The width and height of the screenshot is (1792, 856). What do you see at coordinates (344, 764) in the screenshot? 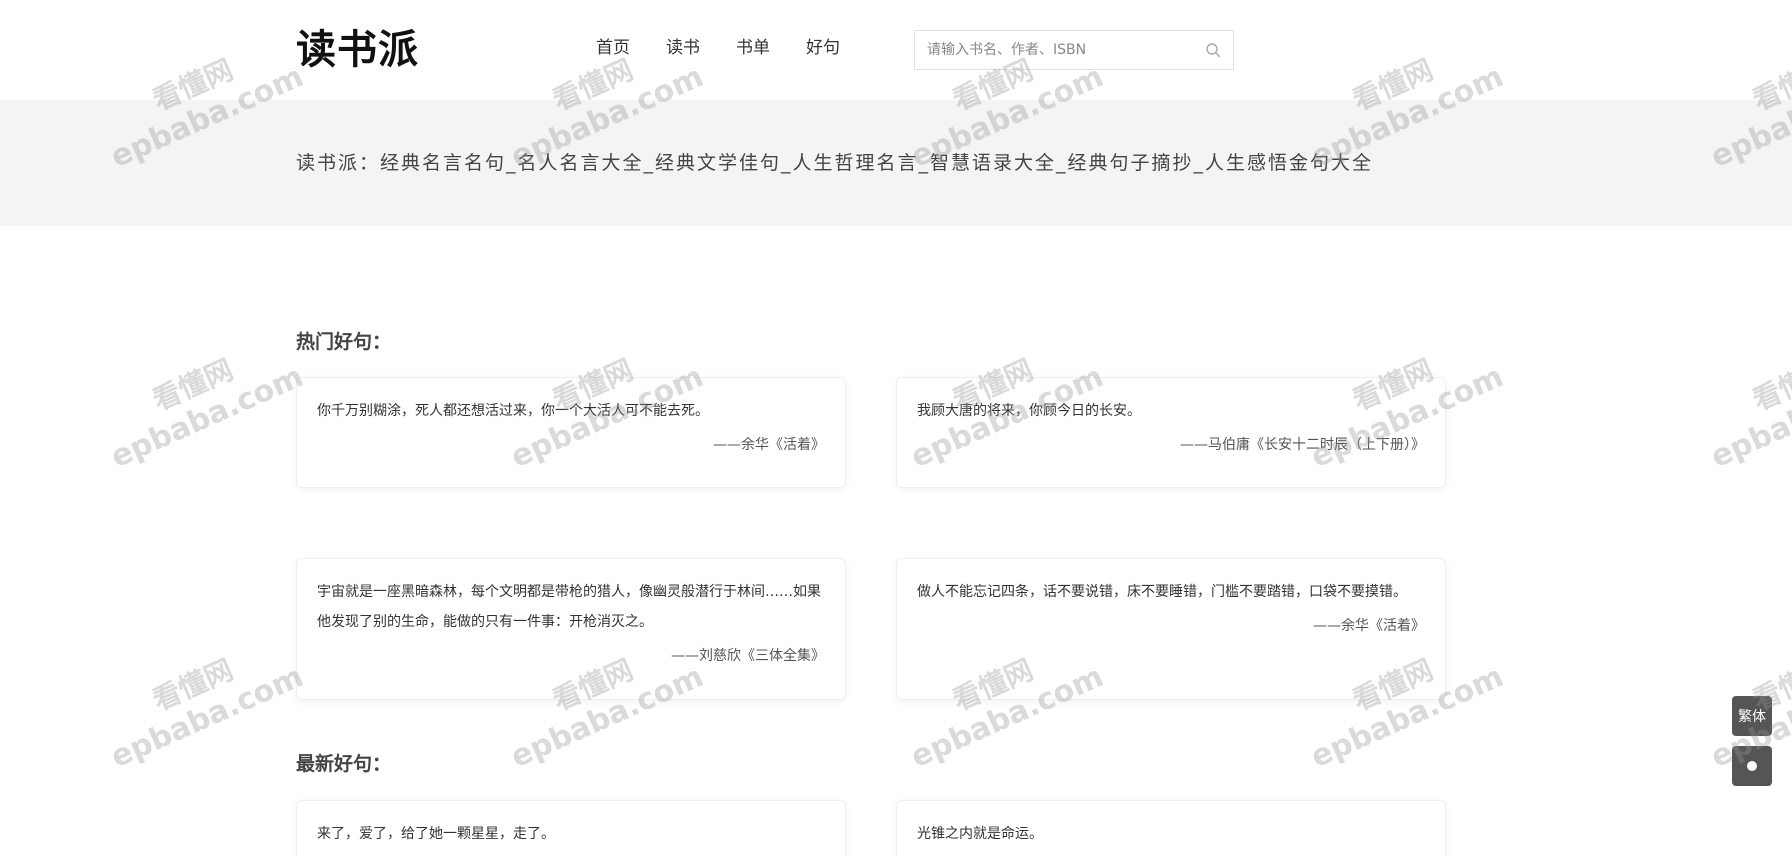
I see `latest-quotes-heading: 最新好句：` at bounding box center [344, 764].